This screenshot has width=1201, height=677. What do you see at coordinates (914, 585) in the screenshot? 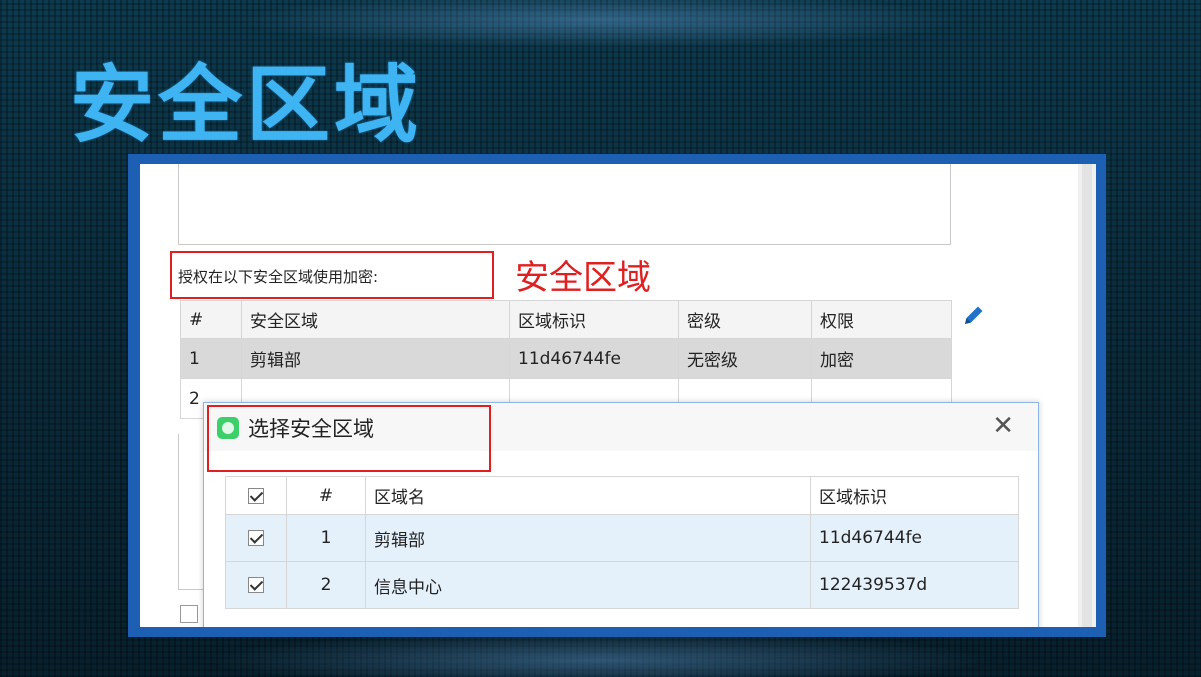
I see `cell-zone-id: 122439537d` at bounding box center [914, 585].